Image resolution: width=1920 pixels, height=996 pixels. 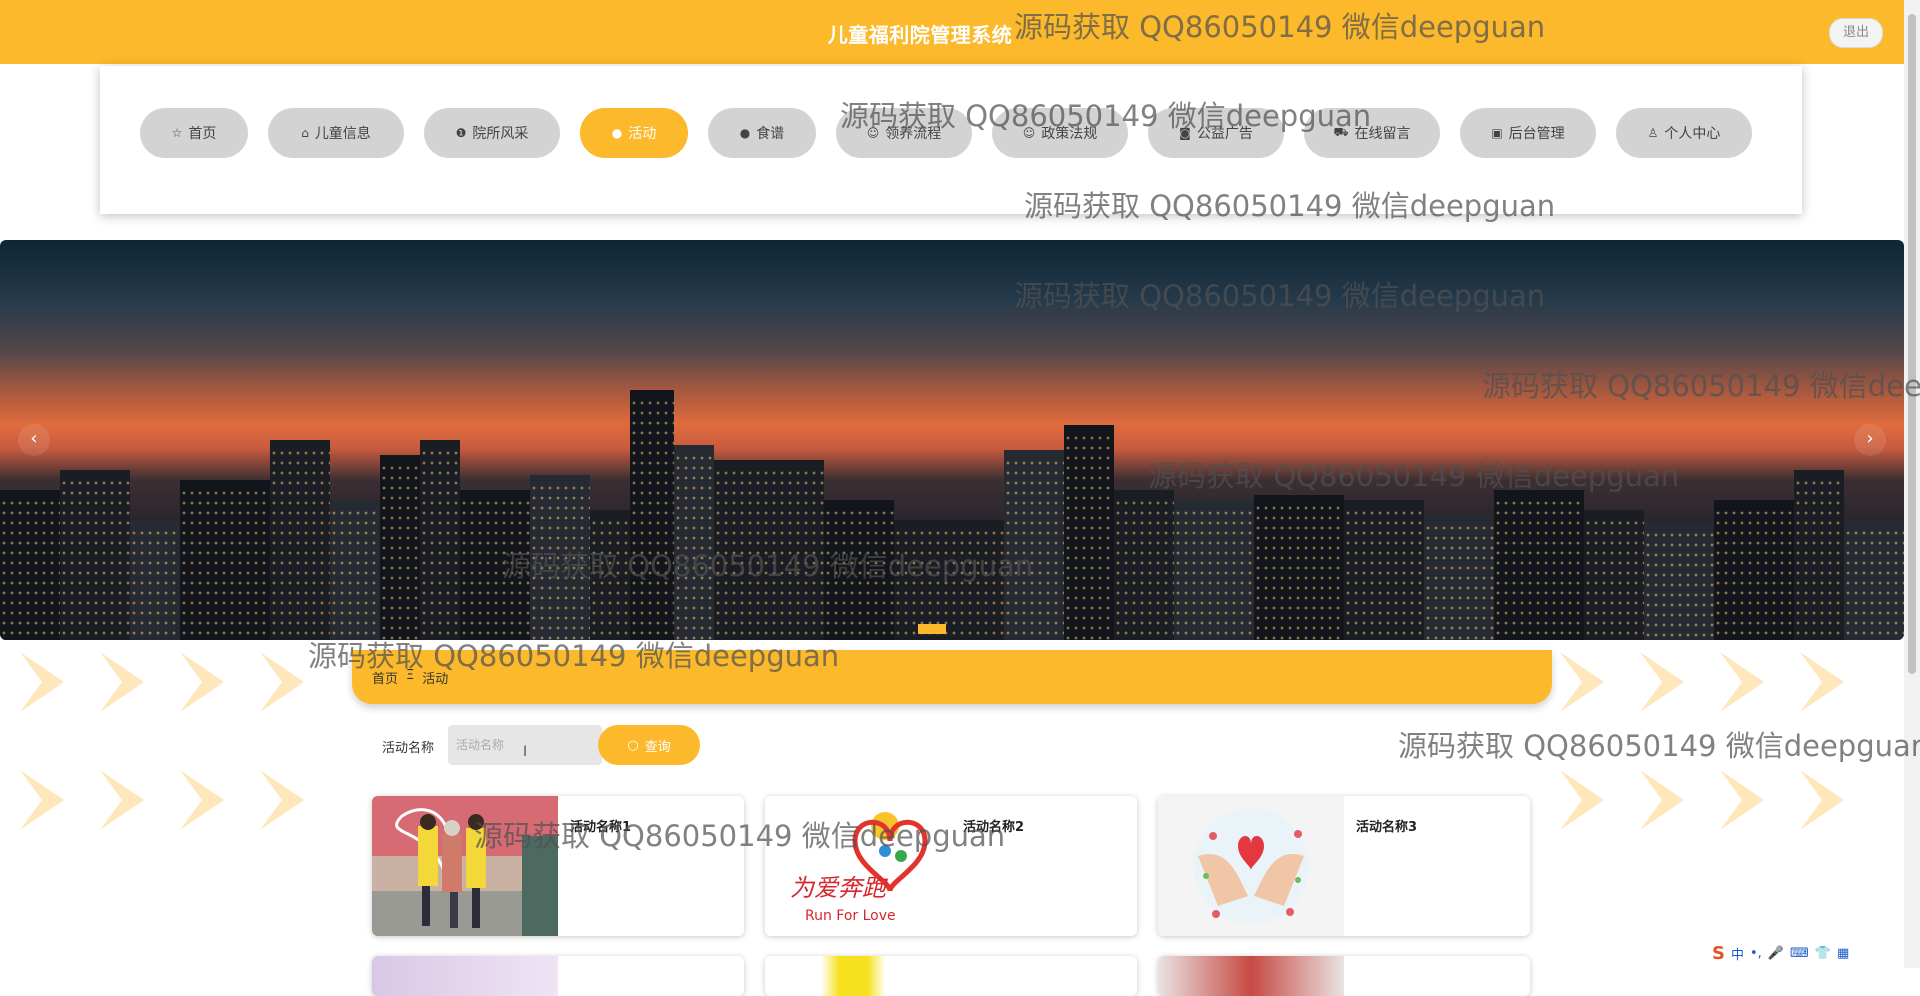 I want to click on nav-item-children-info: ⌂ 儿童信息, so click(x=336, y=133).